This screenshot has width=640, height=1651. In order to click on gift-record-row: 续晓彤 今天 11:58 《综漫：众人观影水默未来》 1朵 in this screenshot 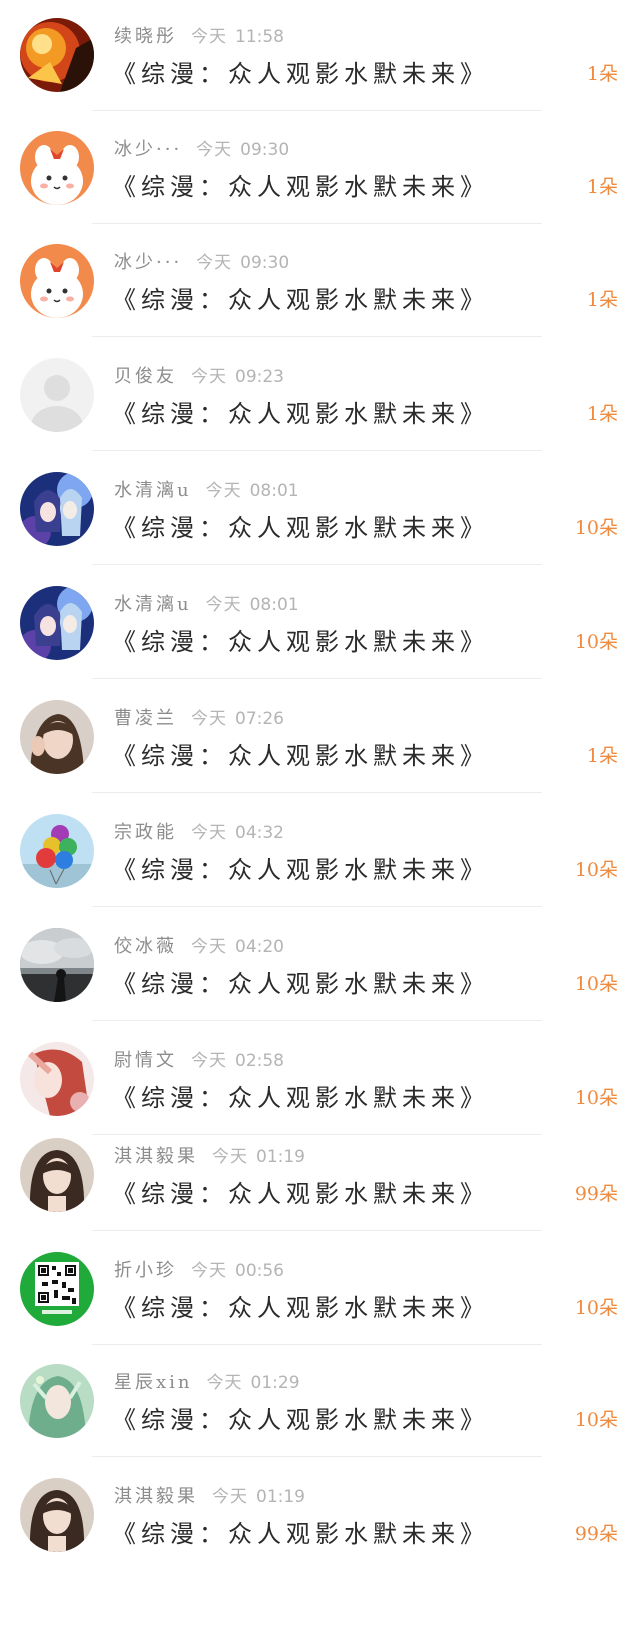, I will do `click(320, 60)`.